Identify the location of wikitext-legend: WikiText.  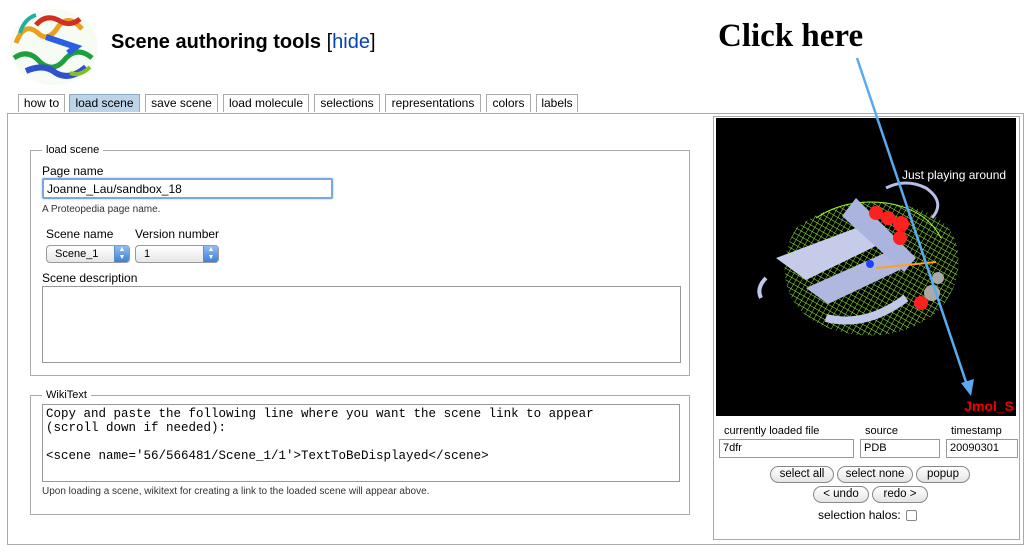
(66, 395).